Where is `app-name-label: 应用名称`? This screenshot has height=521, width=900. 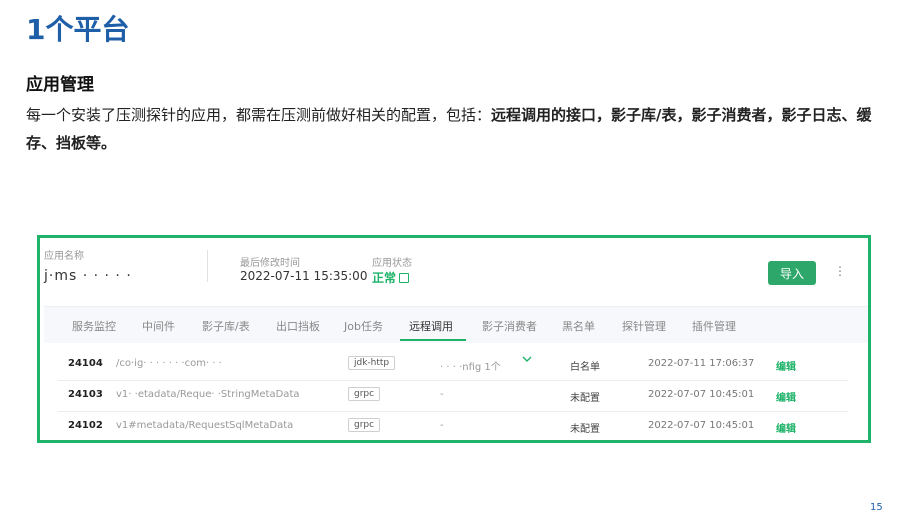
app-name-label: 应用名称 is located at coordinates (64, 256).